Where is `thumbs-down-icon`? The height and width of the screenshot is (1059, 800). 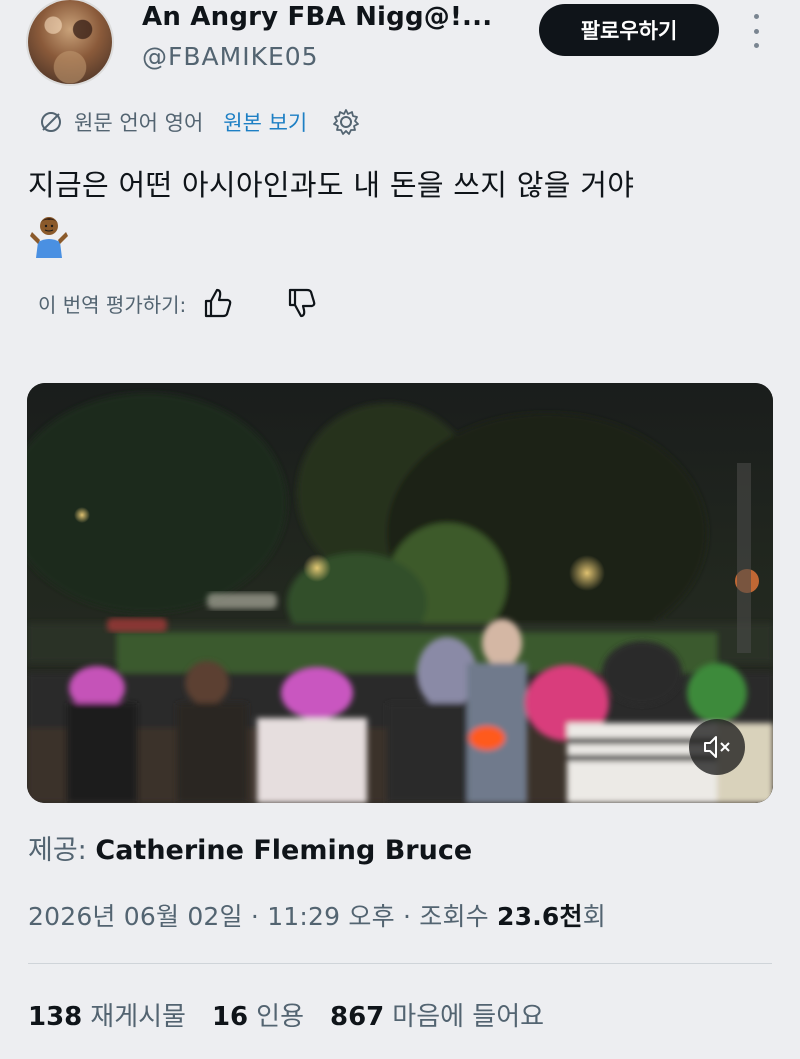
thumbs-down-icon is located at coordinates (301, 303).